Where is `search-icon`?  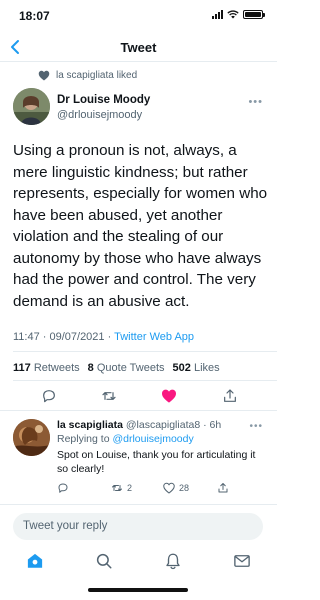 search-icon is located at coordinates (104, 561).